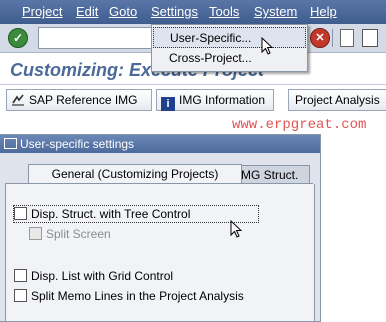  Describe the element at coordinates (102, 276) in the screenshot. I see `option-grid-control-label: Disp. List with Grid Control` at that location.